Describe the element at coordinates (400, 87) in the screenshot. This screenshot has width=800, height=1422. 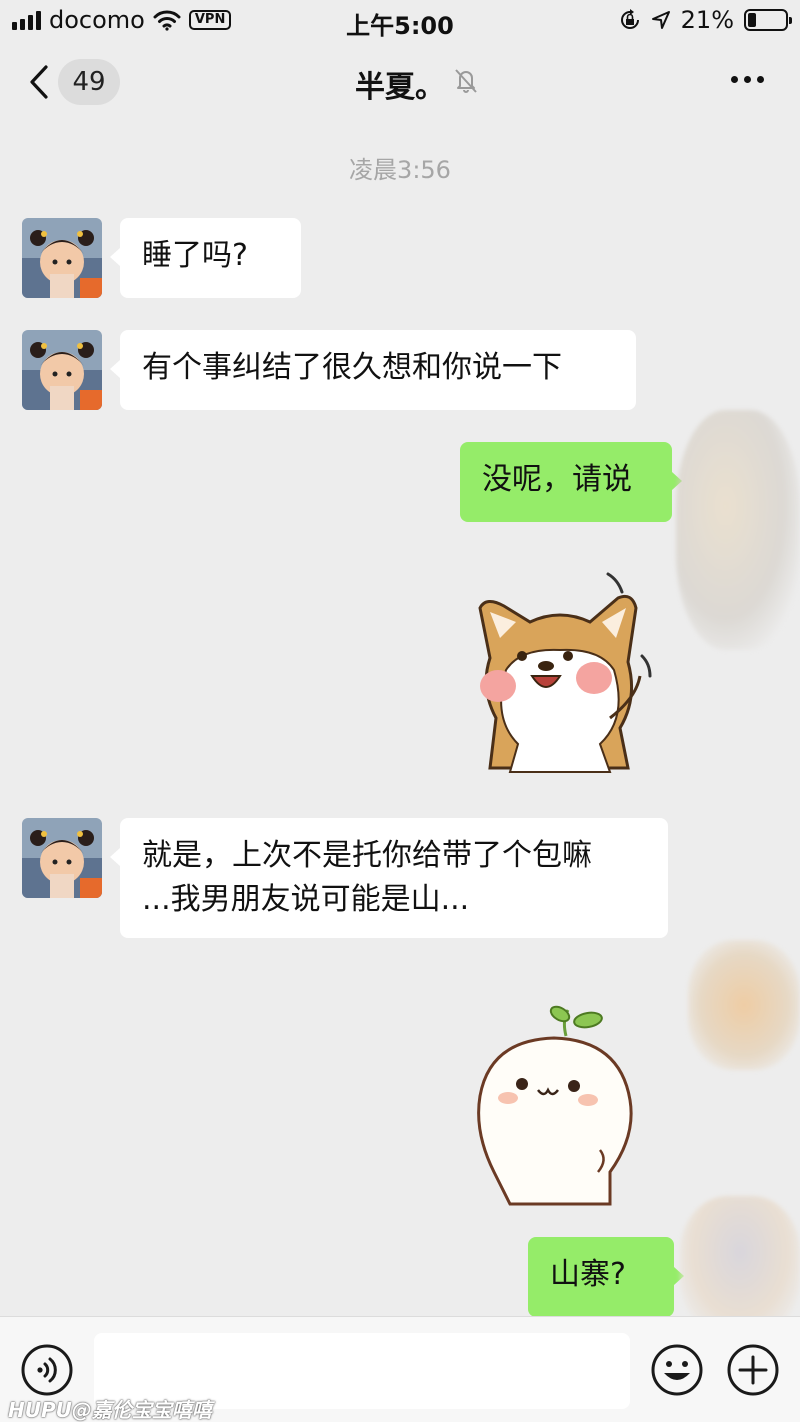
I see `chat-title: 半夏。` at that location.